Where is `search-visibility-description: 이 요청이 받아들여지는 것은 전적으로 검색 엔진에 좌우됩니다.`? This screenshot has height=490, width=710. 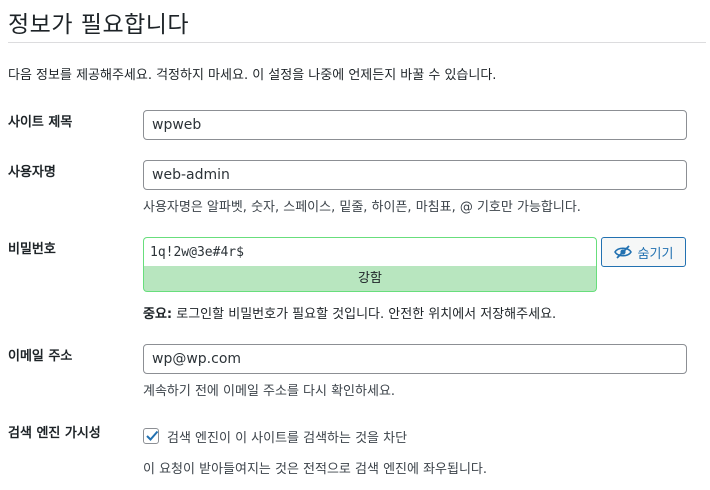 search-visibility-description: 이 요청이 받아들여지는 것은 전적으로 검색 엔진에 좌우됩니다. is located at coordinates (315, 469).